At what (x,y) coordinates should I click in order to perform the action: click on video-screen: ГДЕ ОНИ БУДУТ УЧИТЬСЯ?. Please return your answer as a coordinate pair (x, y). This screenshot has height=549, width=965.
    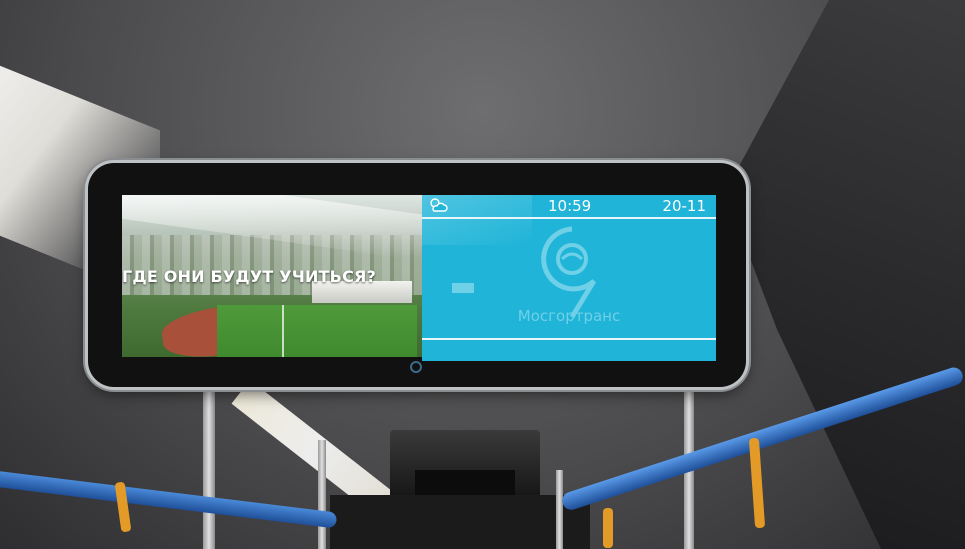
    Looking at the image, I should click on (272, 276).